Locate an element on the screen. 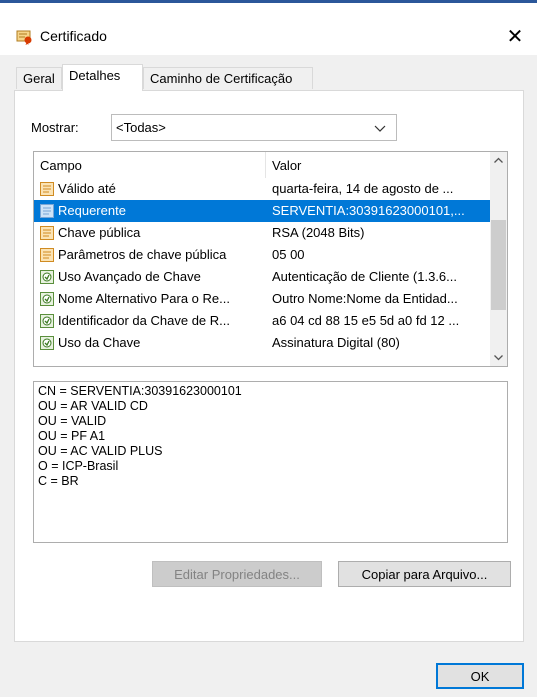 This screenshot has height=697, width=537. ok-button: OK is located at coordinates (480, 676).